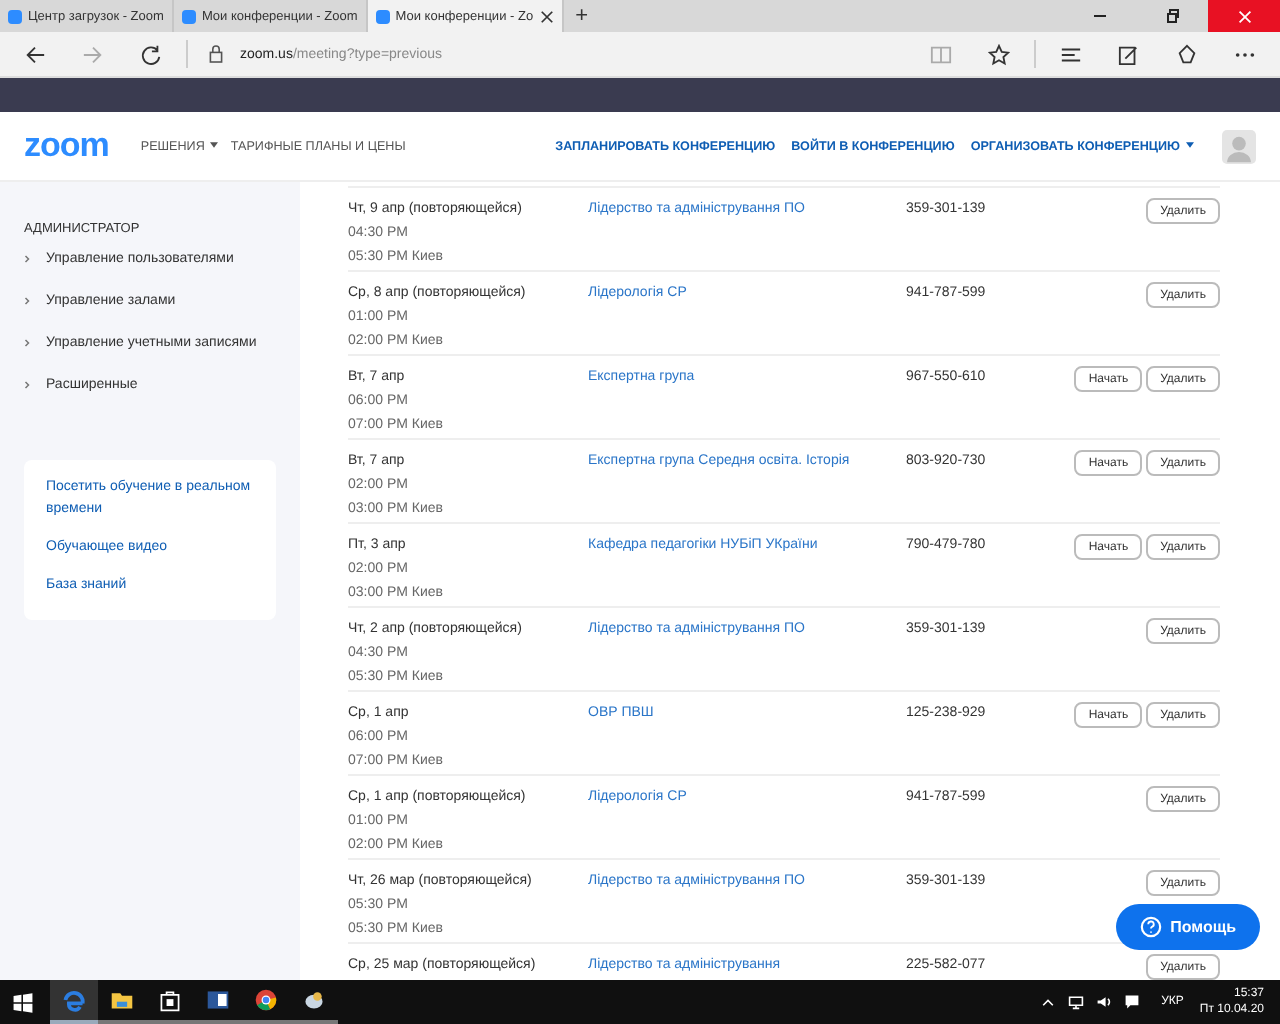  I want to click on folder-icon, so click(122, 1000).